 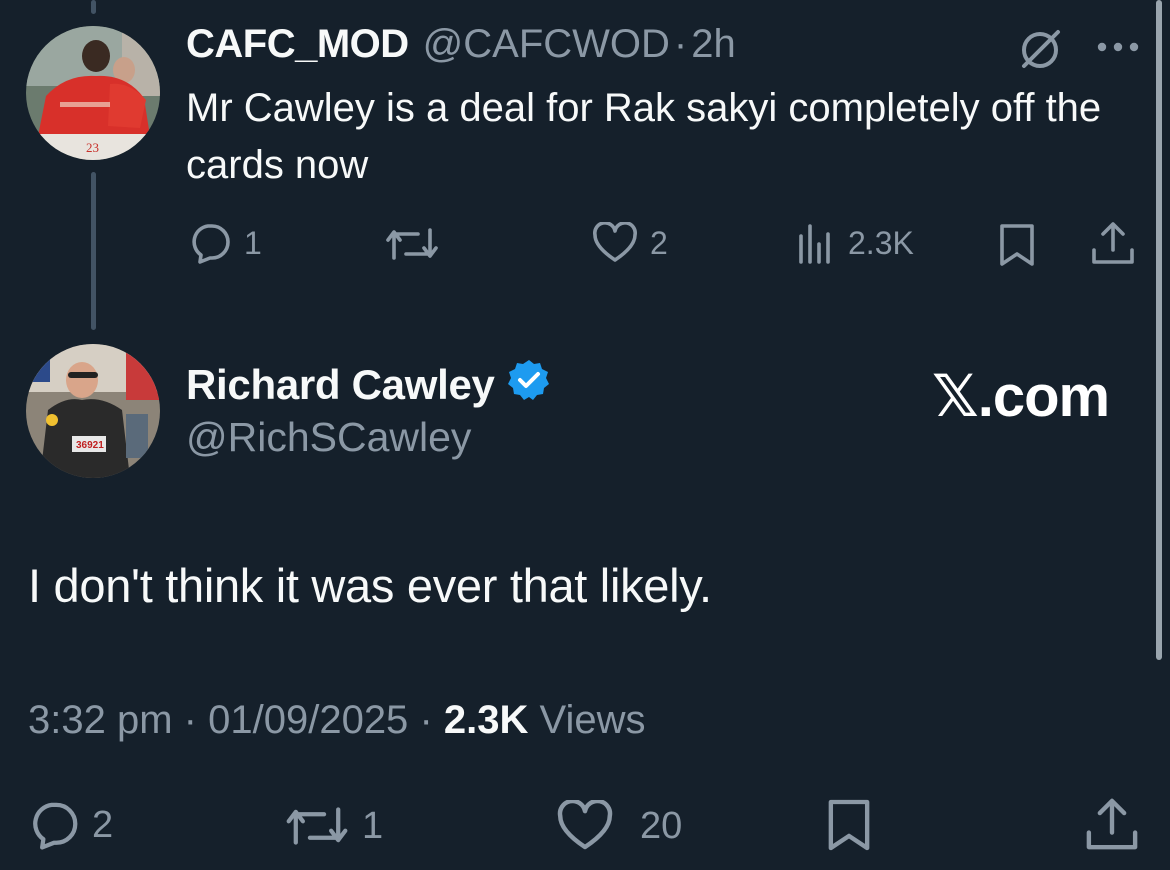 What do you see at coordinates (659, 242) in the screenshot?
I see `parent-like-count: 2` at bounding box center [659, 242].